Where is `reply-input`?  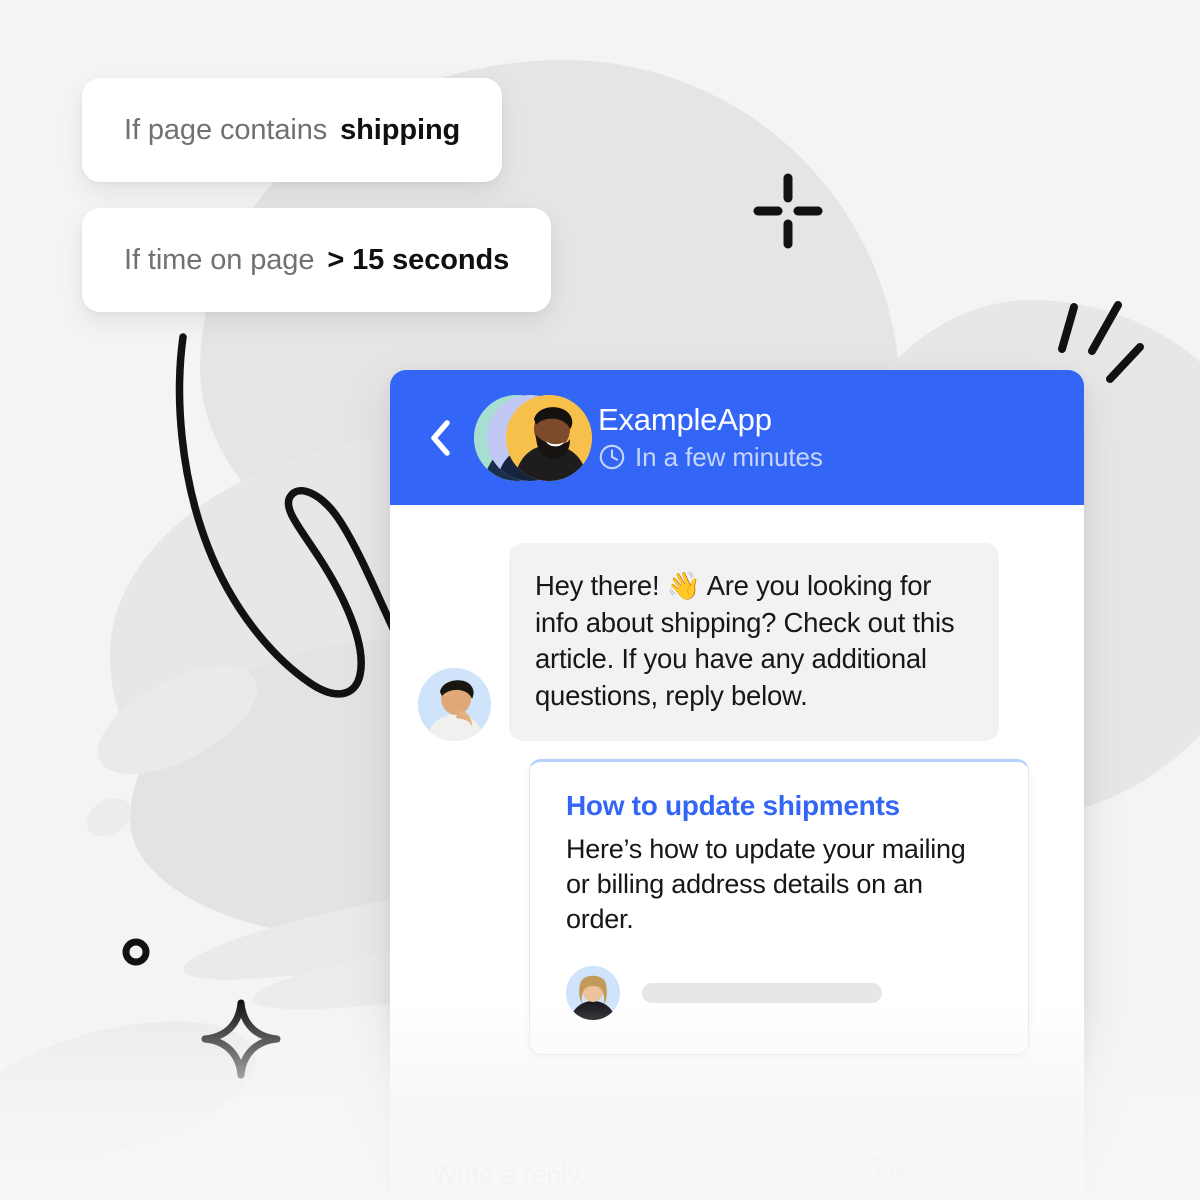 reply-input is located at coordinates (647, 1175).